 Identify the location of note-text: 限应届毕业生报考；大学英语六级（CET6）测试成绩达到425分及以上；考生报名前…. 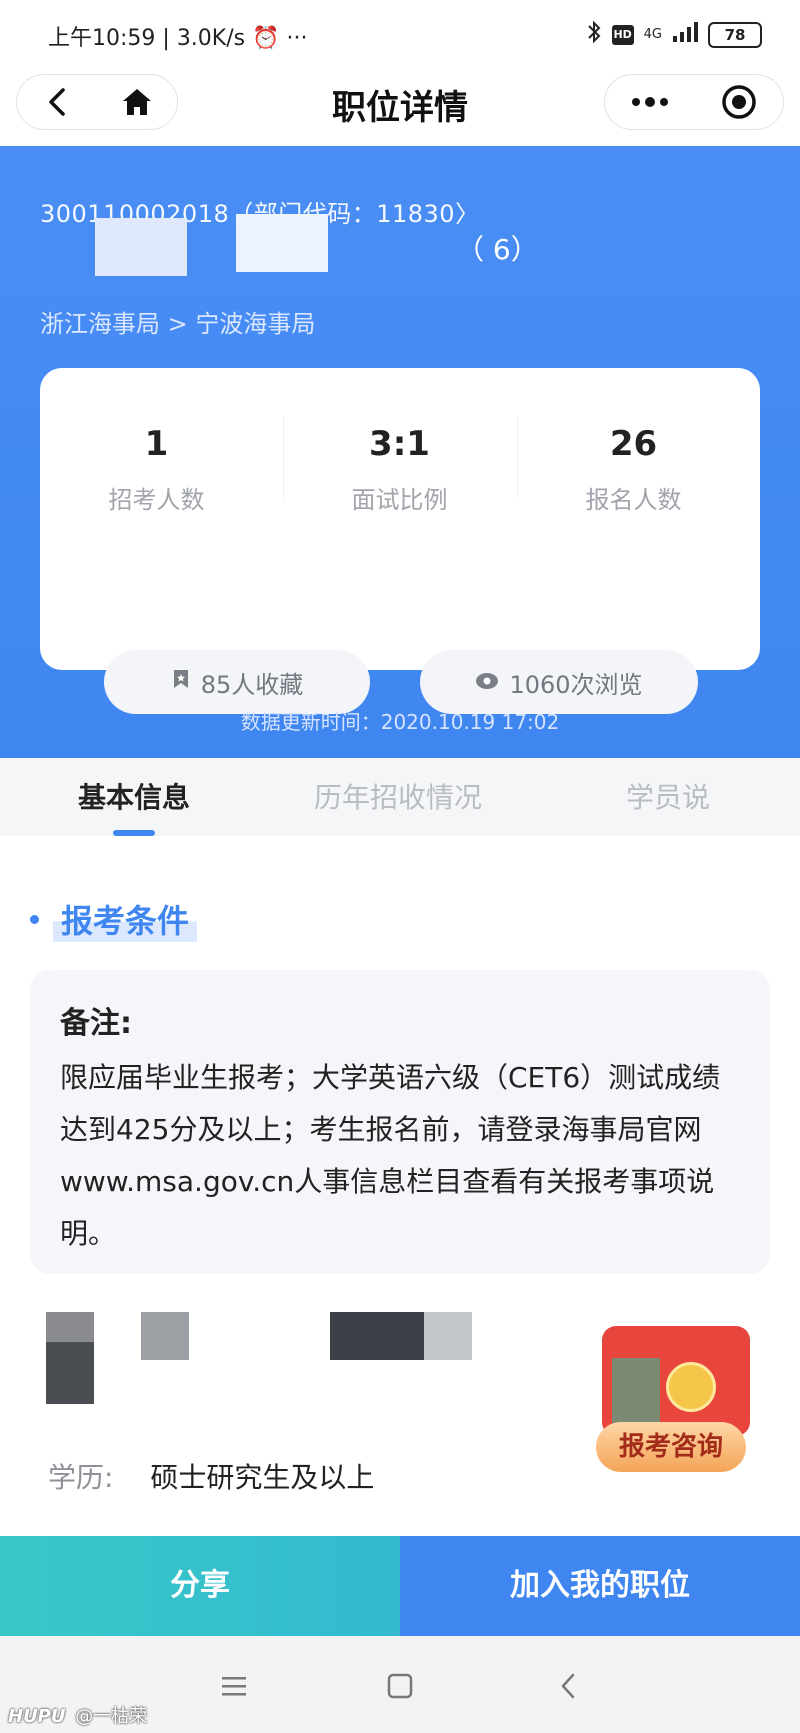
(390, 1155).